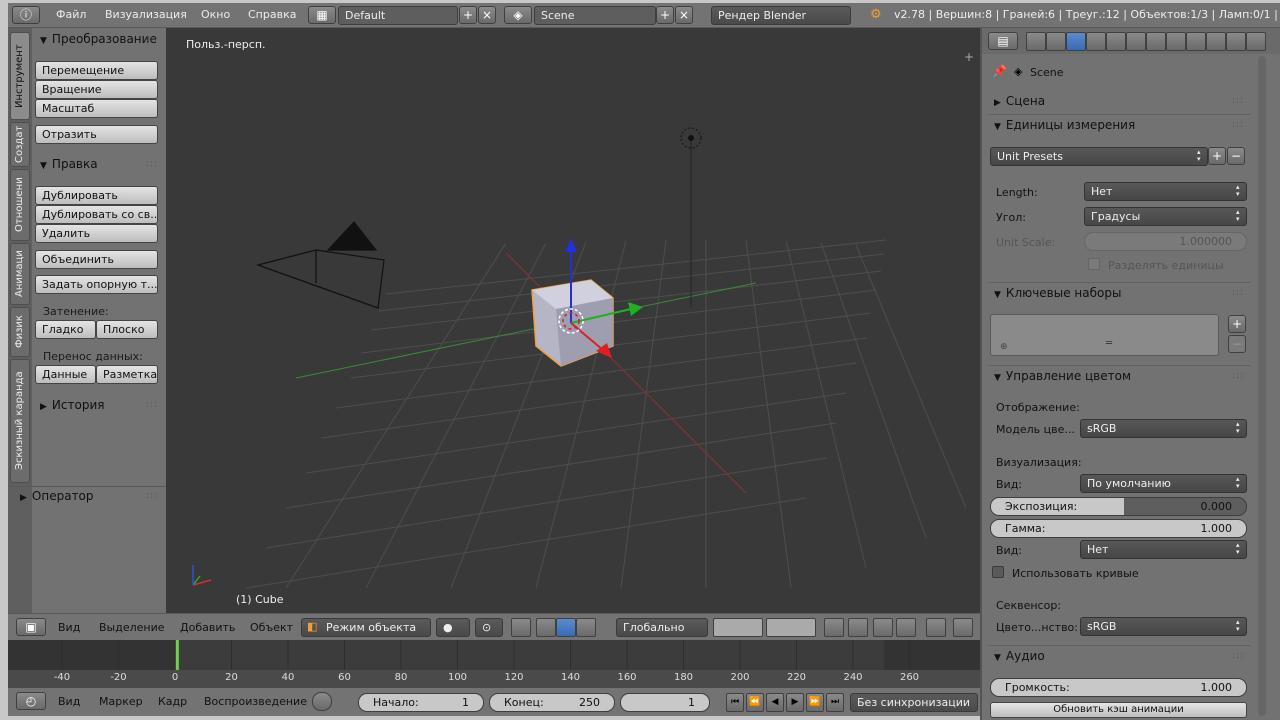 The image size is (1280, 720). I want to click on manipulator-toggle-icon, so click(521, 627).